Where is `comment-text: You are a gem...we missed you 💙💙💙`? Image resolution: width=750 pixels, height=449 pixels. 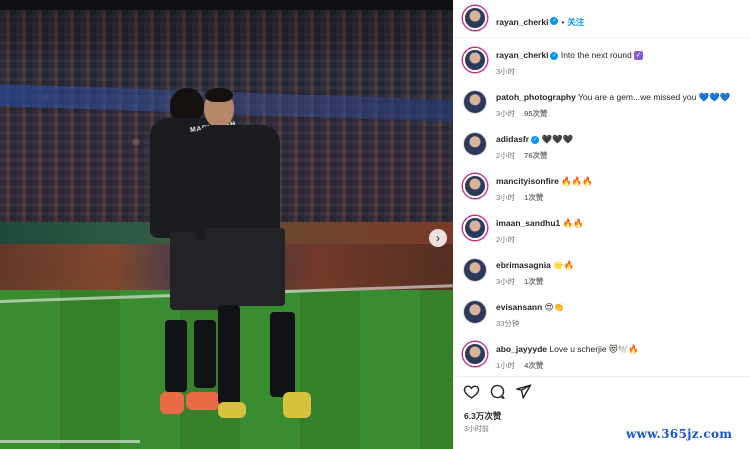 comment-text: You are a gem...we missed you 💙💙💙 is located at coordinates (654, 97).